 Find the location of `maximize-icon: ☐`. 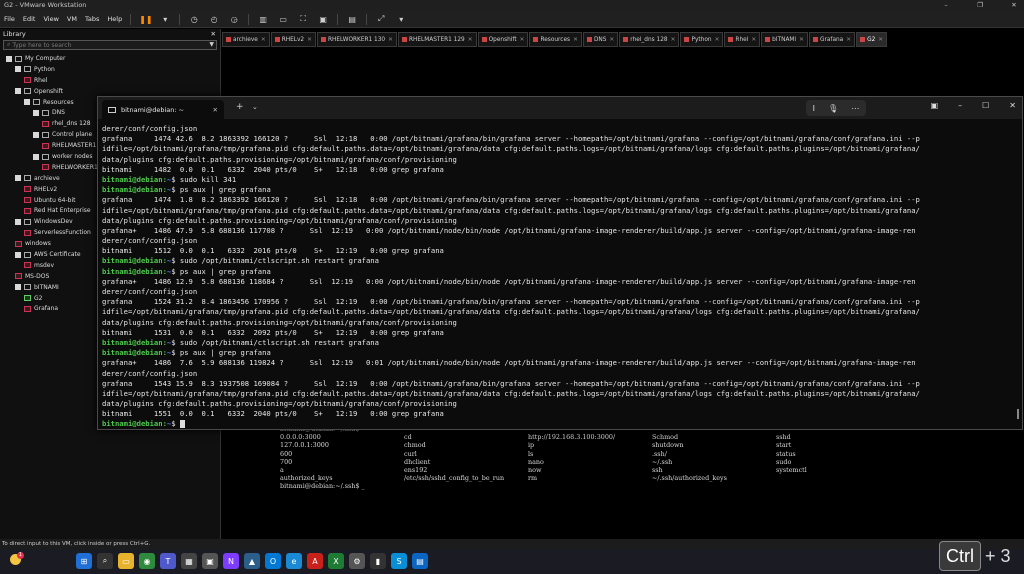

maximize-icon: ☐ is located at coordinates (985, 105).